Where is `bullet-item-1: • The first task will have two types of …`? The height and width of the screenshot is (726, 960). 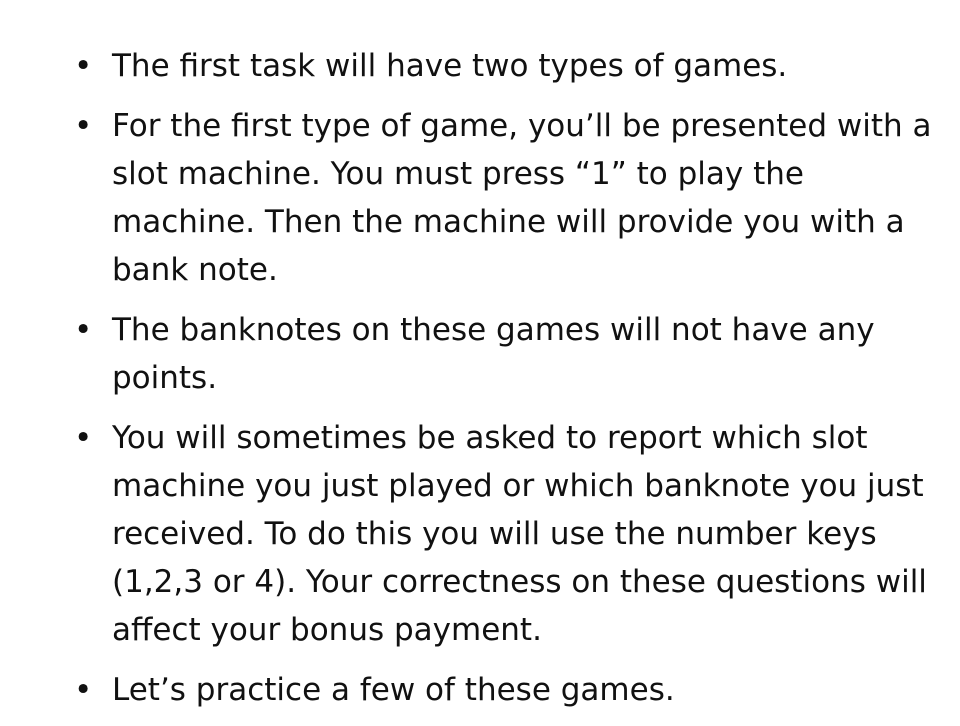 bullet-item-1: • The first task will have two types of … is located at coordinates (502, 66).